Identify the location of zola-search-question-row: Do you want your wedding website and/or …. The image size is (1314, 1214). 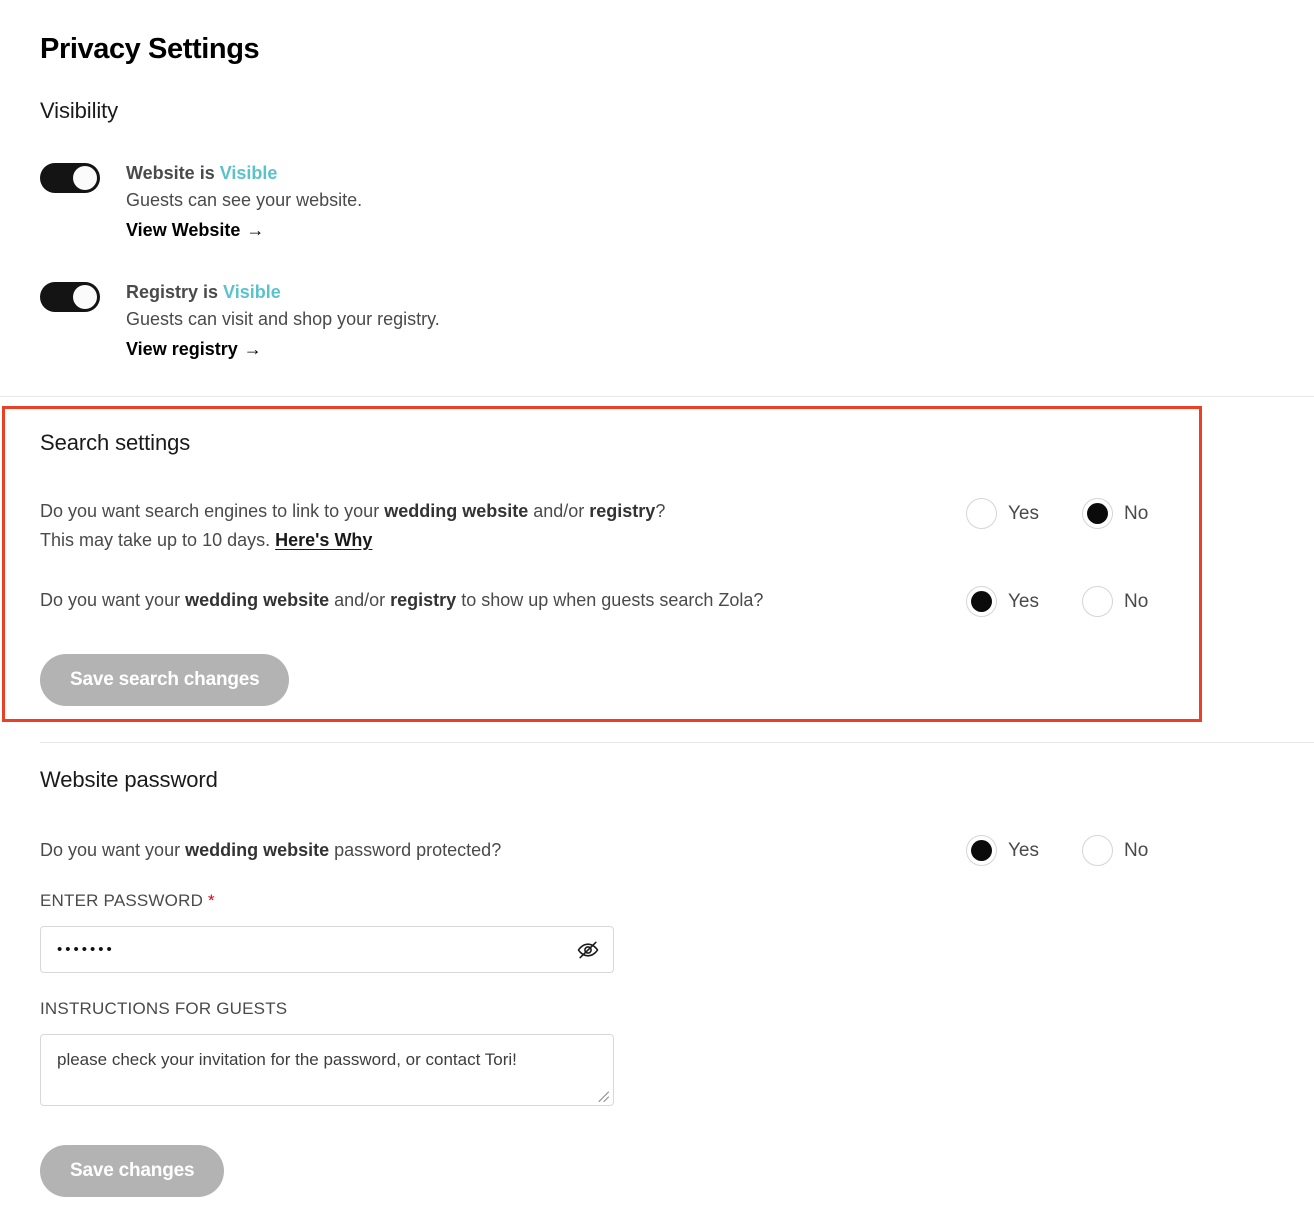
(401, 600).